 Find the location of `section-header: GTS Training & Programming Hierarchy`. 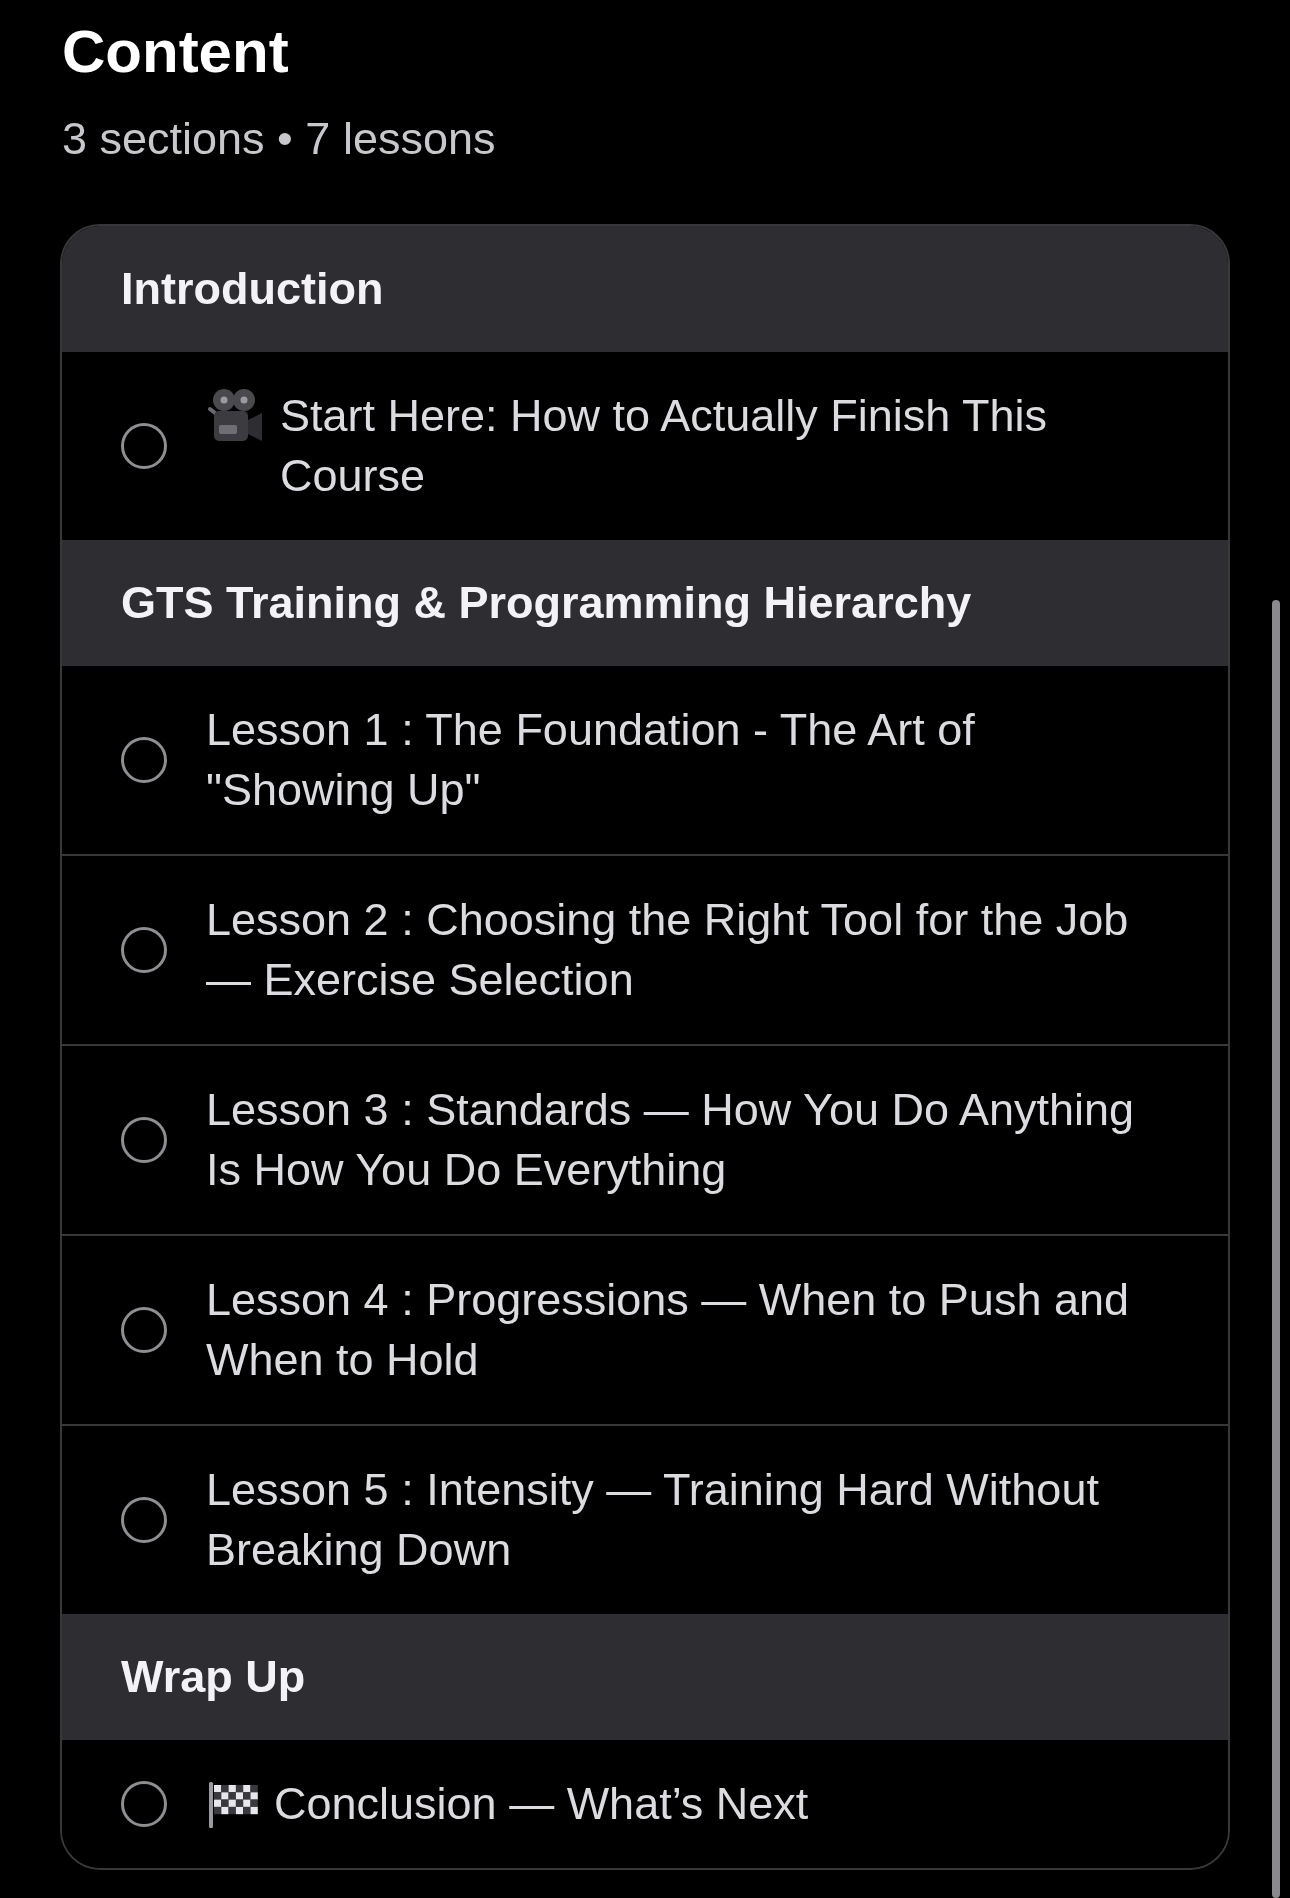

section-header: GTS Training & Programming Hierarchy is located at coordinates (645, 603).